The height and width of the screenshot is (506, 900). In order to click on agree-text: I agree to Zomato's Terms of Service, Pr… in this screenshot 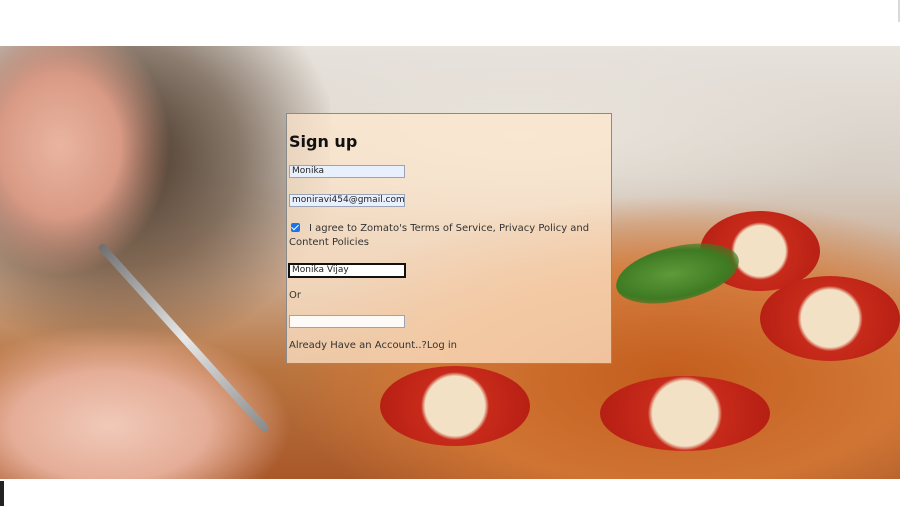, I will do `click(439, 235)`.